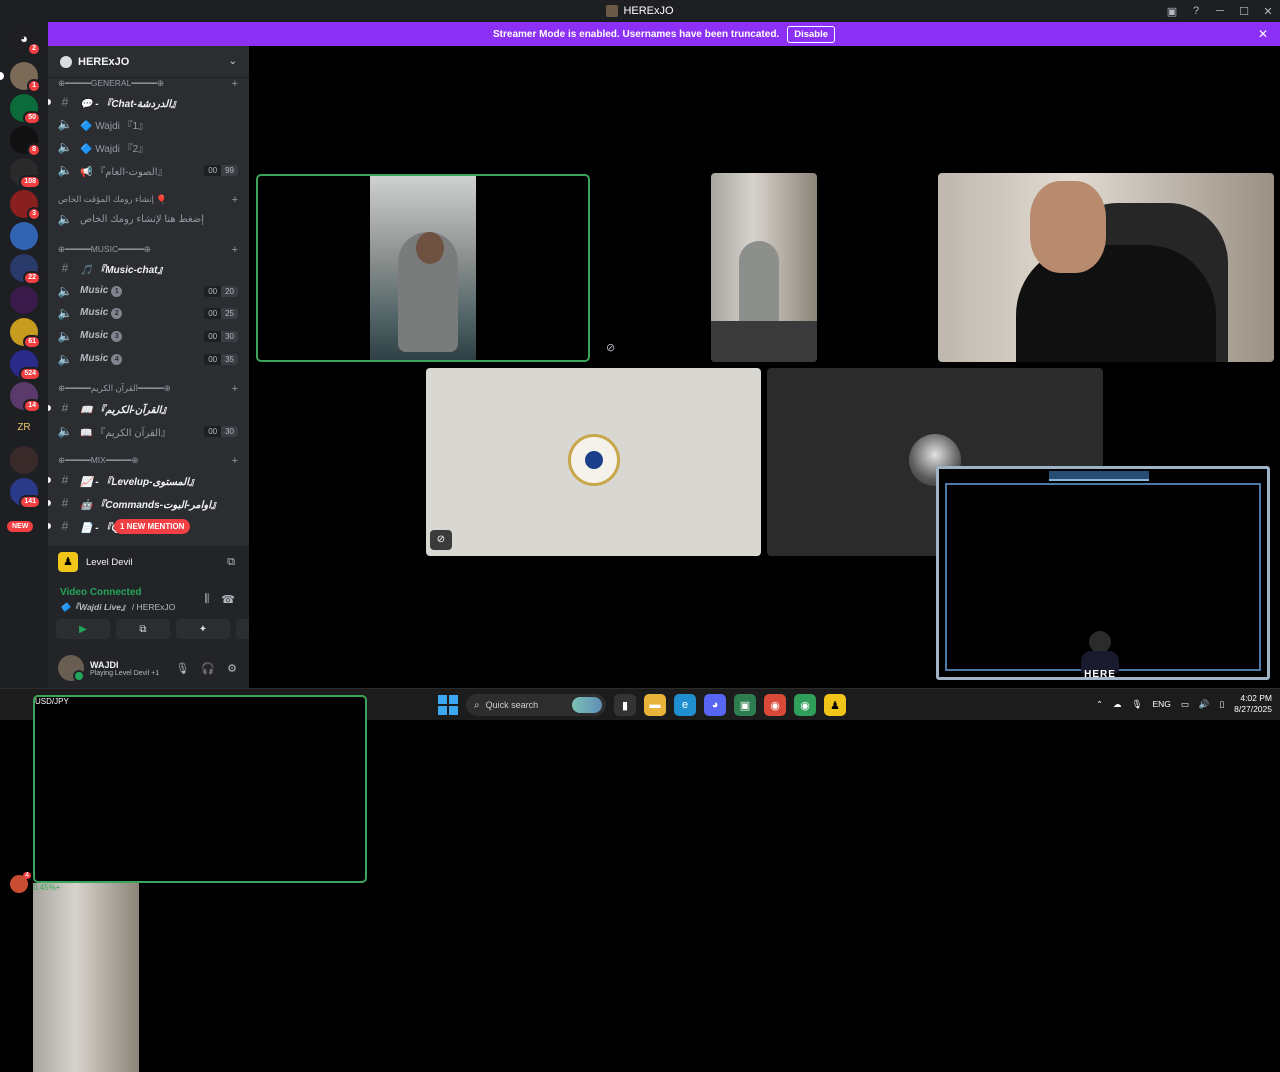 Image resolution: width=1280 pixels, height=1072 pixels. Describe the element at coordinates (221, 313) in the screenshot. I see `user-limit: 00 25` at that location.